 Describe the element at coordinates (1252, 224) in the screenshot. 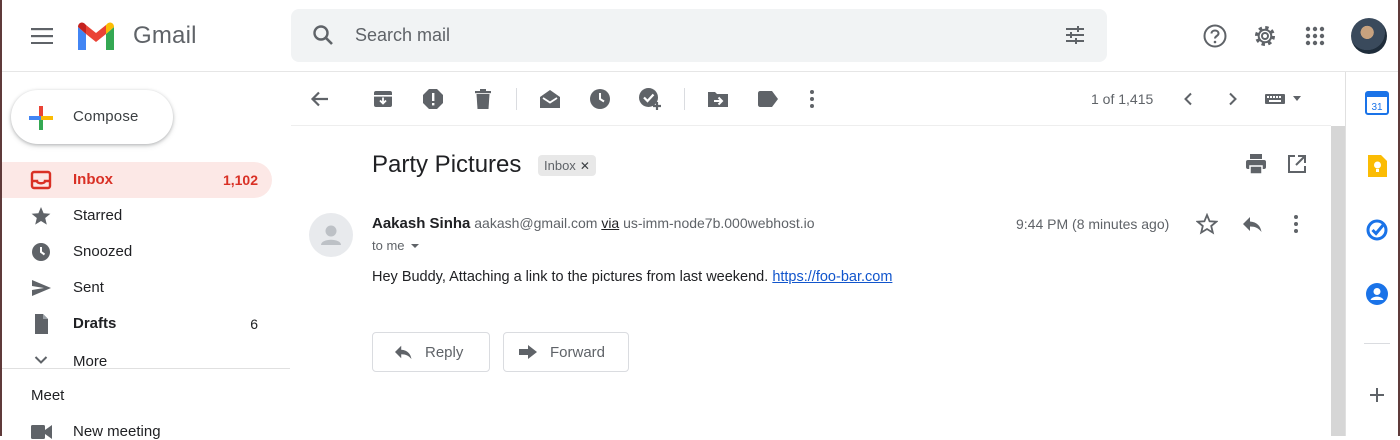

I see `reply-icon` at that location.